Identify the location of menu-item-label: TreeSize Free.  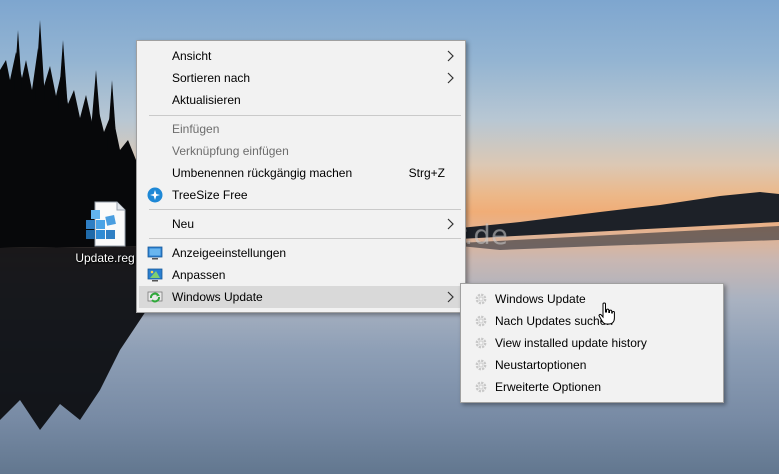
(210, 195).